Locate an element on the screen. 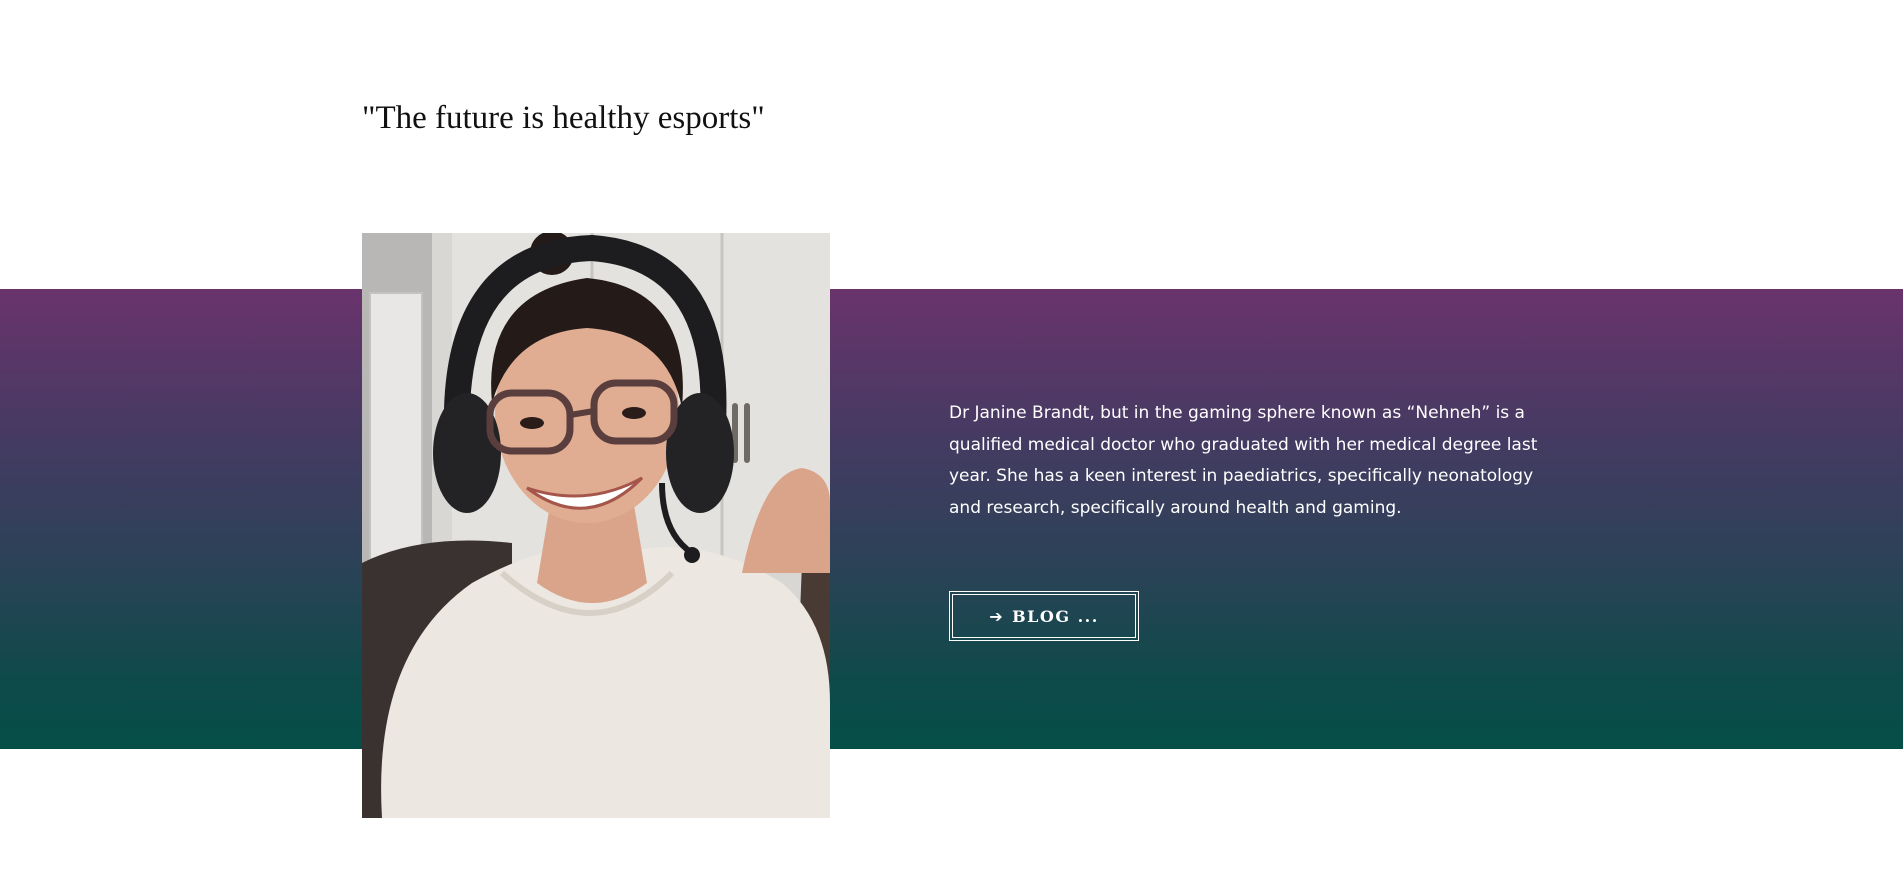 This screenshot has height=893, width=1903. page-title: "The future is healthy esports" is located at coordinates (563, 118).